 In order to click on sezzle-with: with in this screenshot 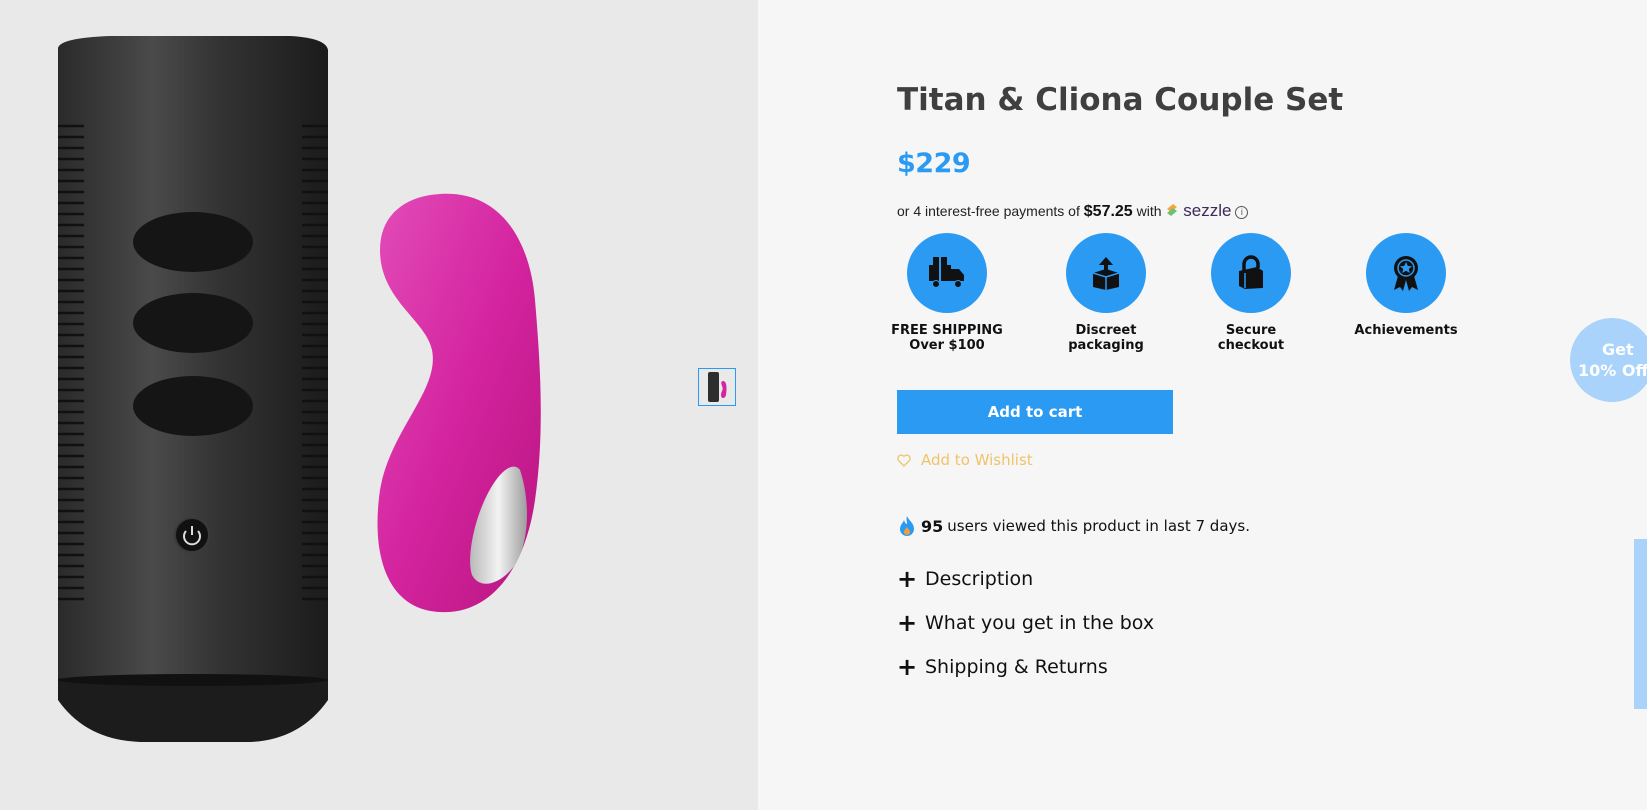, I will do `click(1149, 211)`.